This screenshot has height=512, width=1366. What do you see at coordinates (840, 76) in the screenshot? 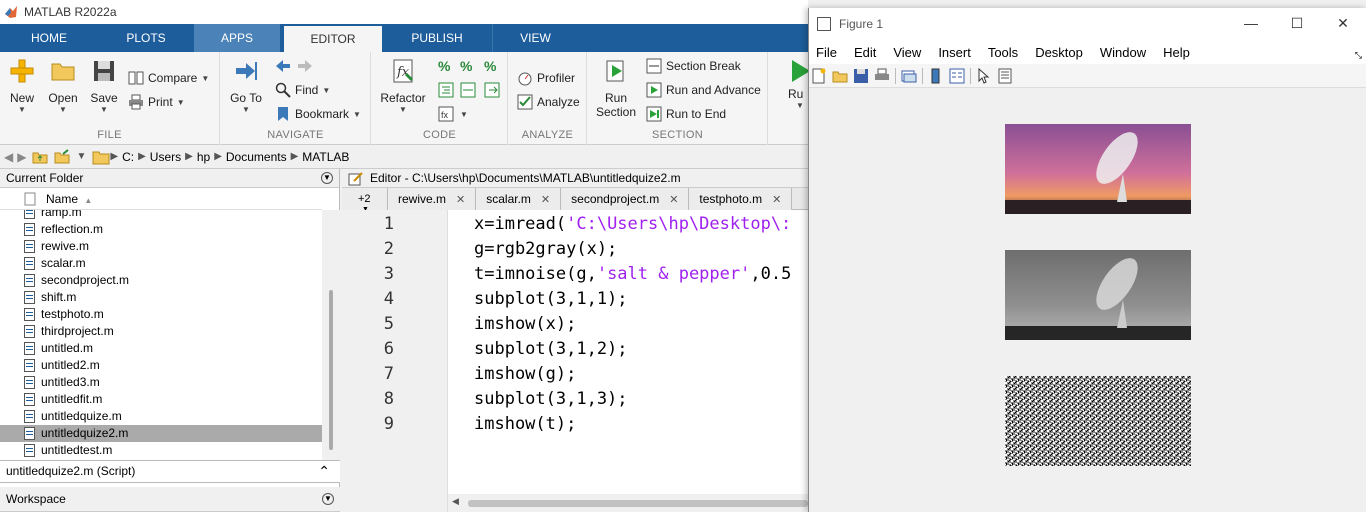
I see `open-file-icon` at bounding box center [840, 76].